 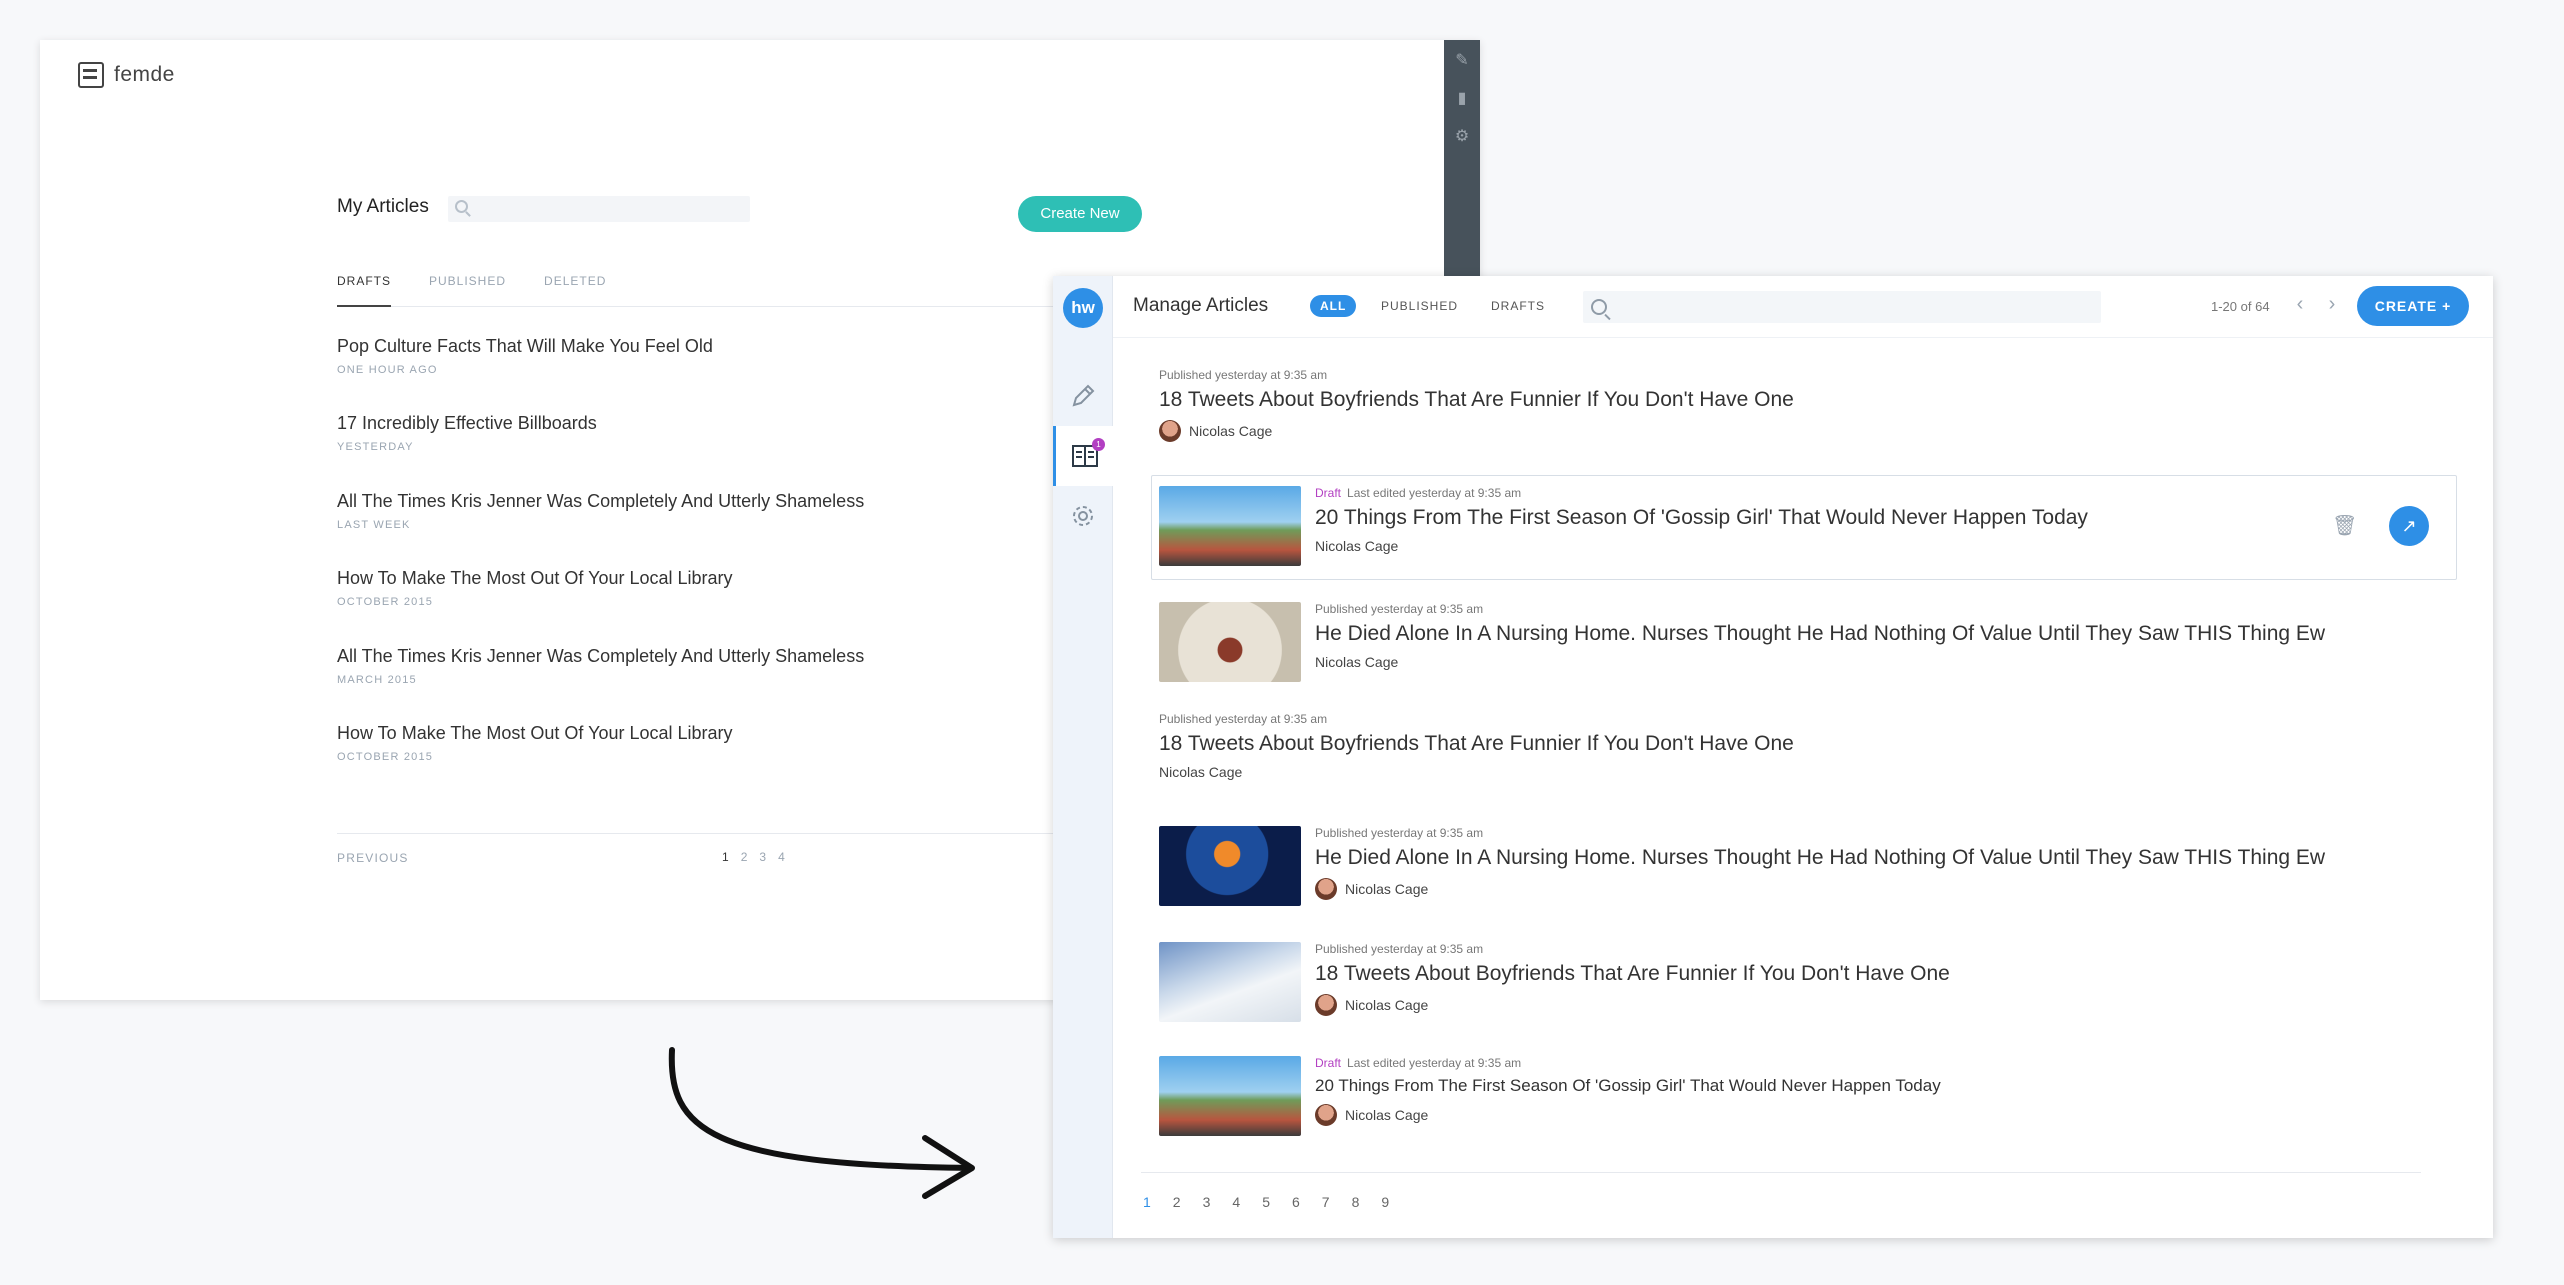 What do you see at coordinates (1462, 168) in the screenshot?
I see `old-tool-rail: ✎ ▮ ⚙` at bounding box center [1462, 168].